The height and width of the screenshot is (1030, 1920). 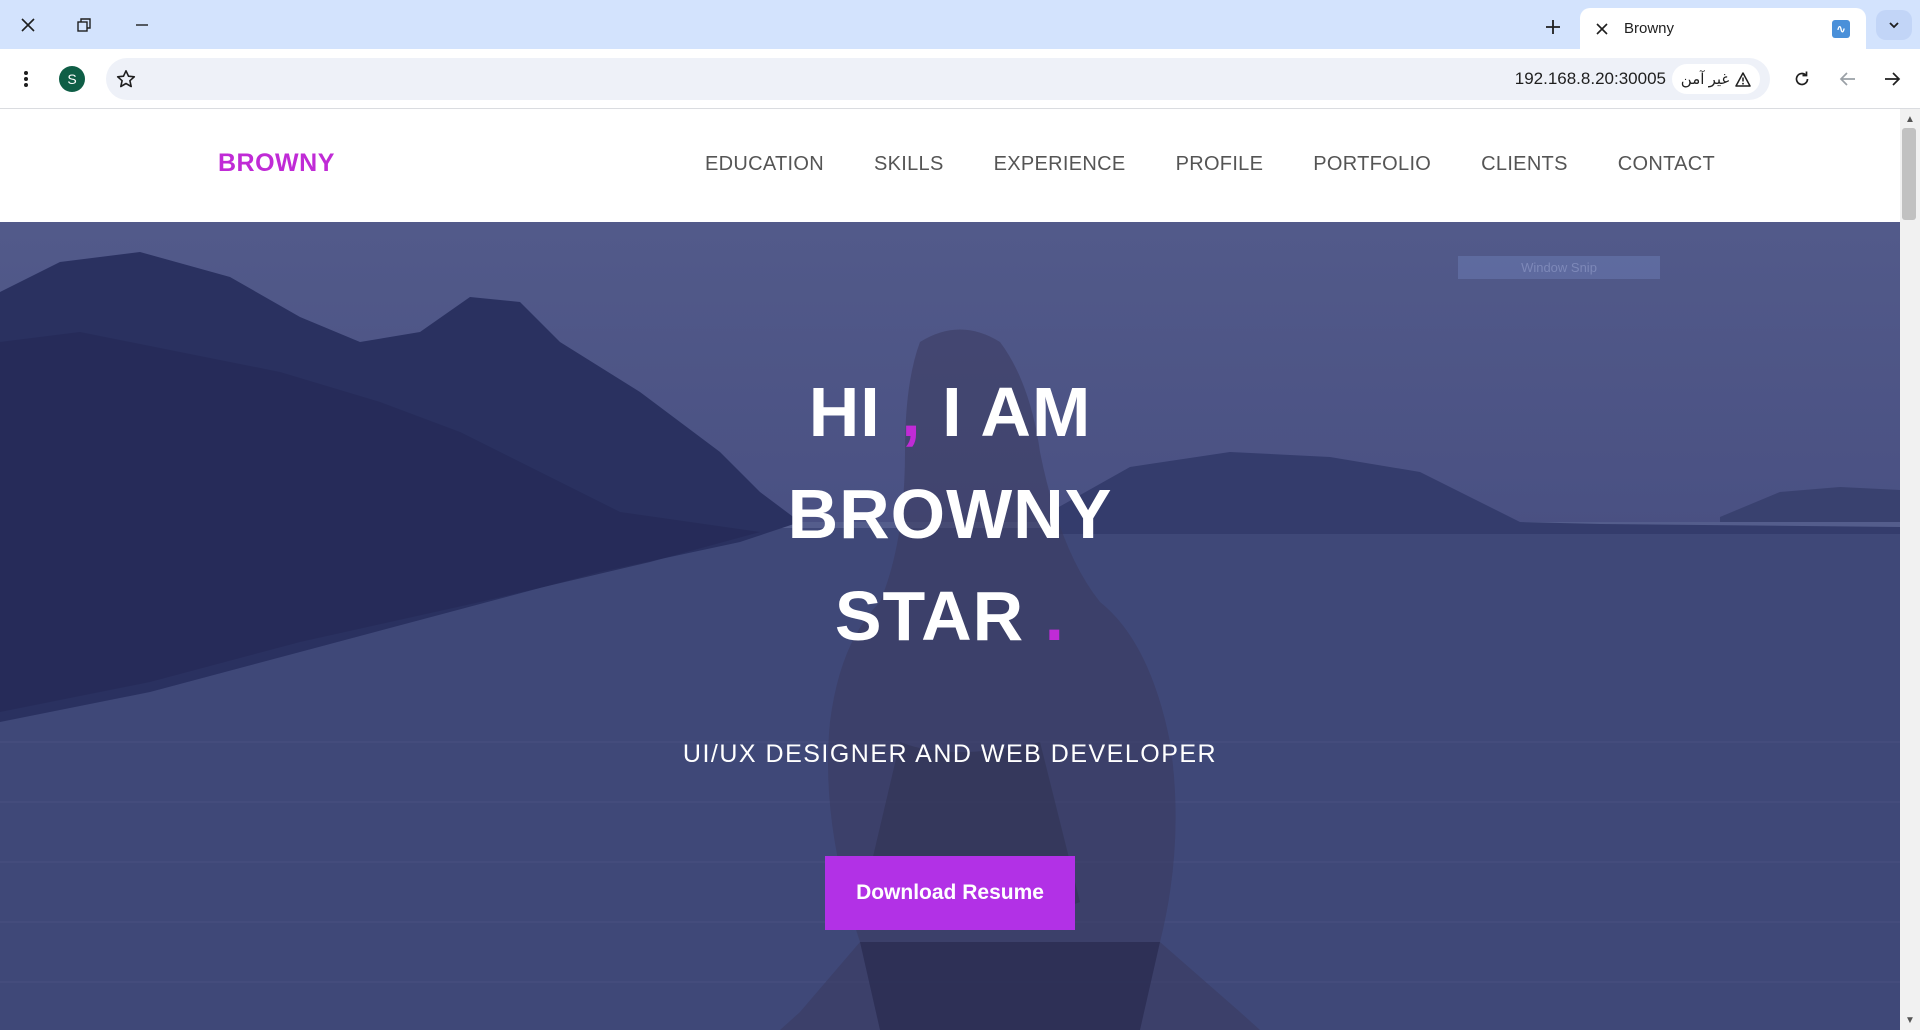 I want to click on nav-experience: EXPERIENCE, so click(x=1060, y=164).